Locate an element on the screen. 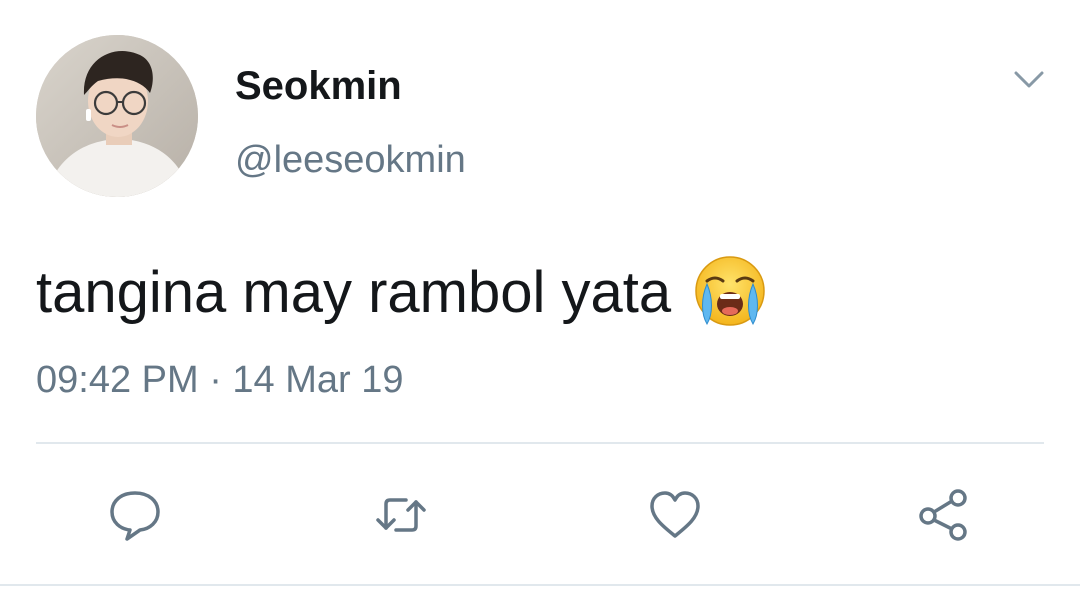 The width and height of the screenshot is (1080, 605). divider is located at coordinates (540, 443).